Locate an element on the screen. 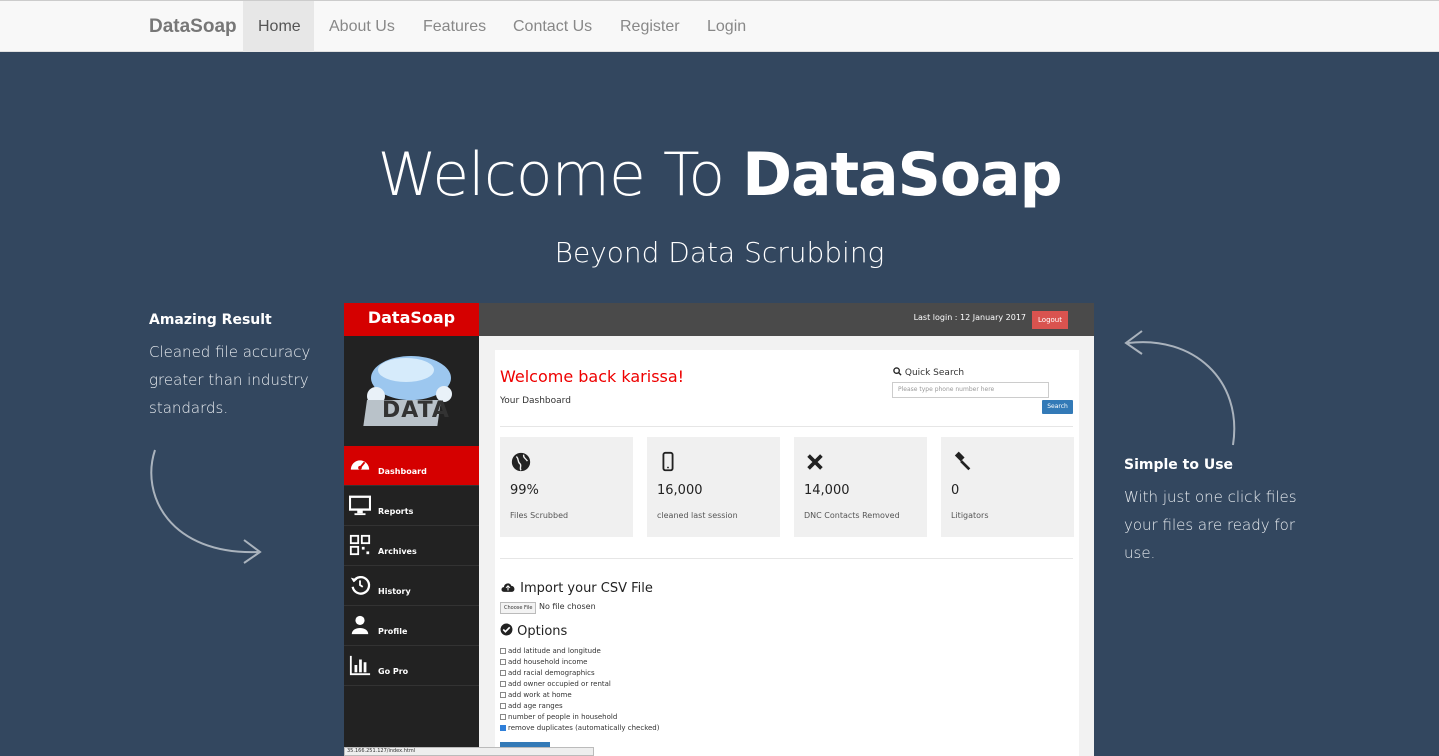  search-button: Search is located at coordinates (1057, 407).